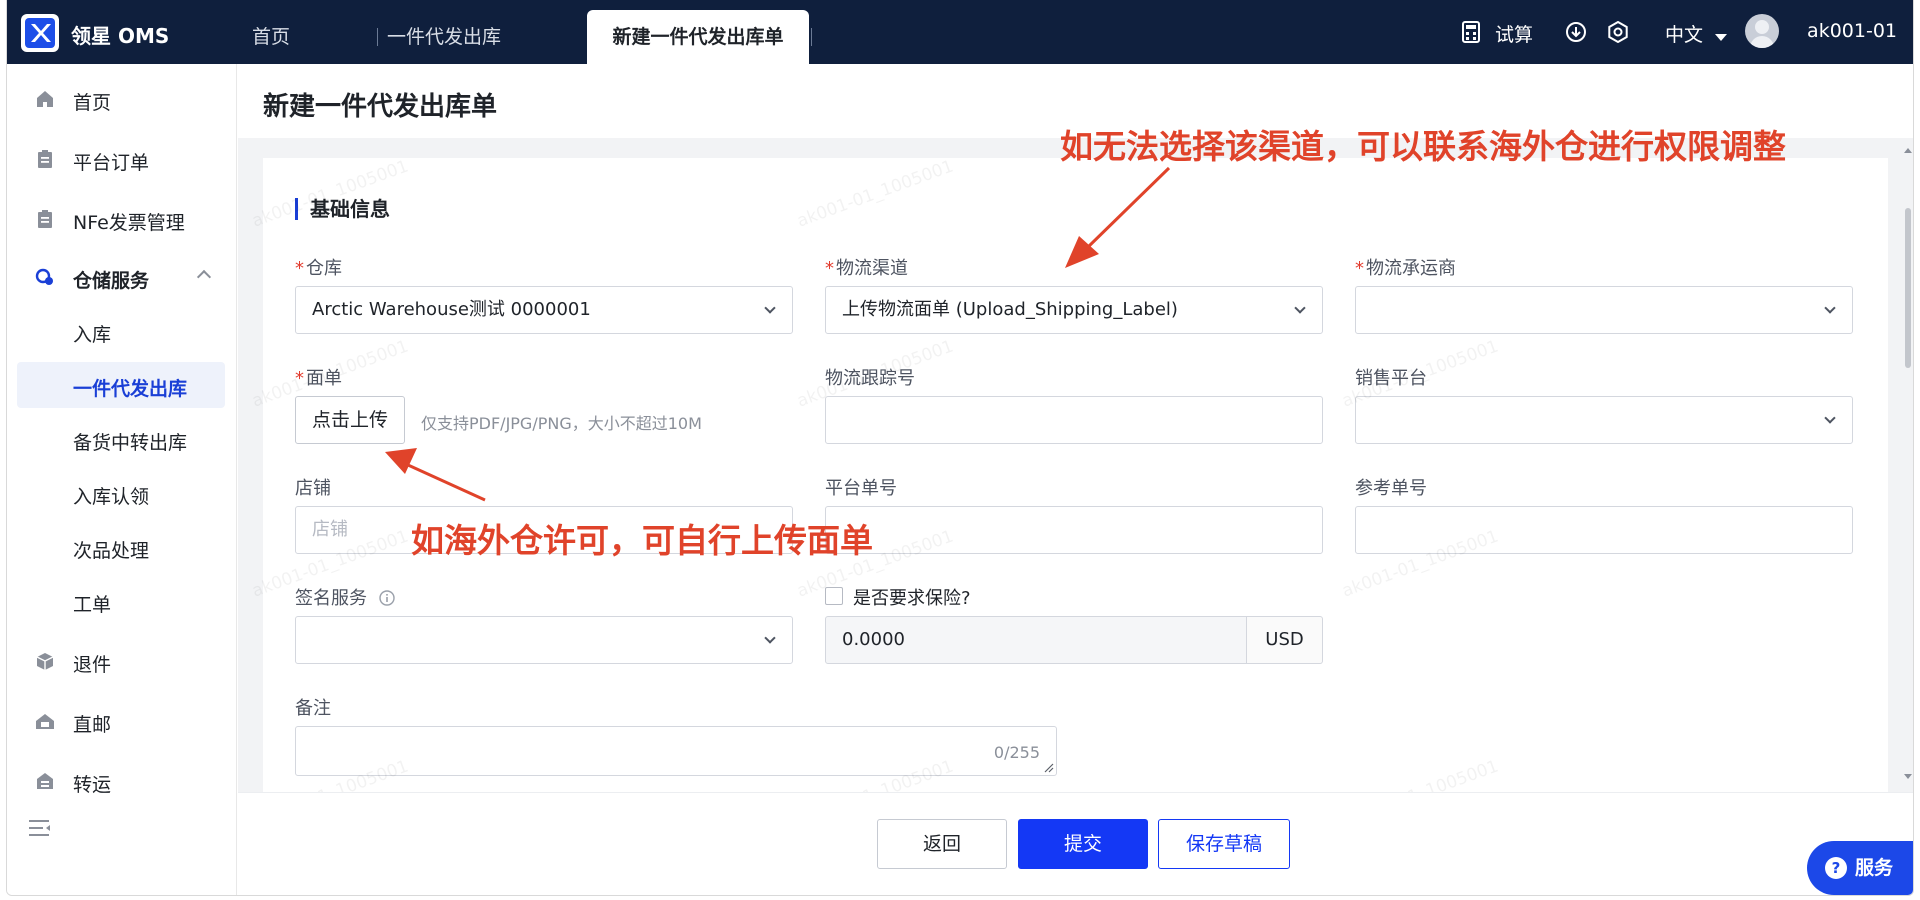  I want to click on transfer-icon, so click(45, 781).